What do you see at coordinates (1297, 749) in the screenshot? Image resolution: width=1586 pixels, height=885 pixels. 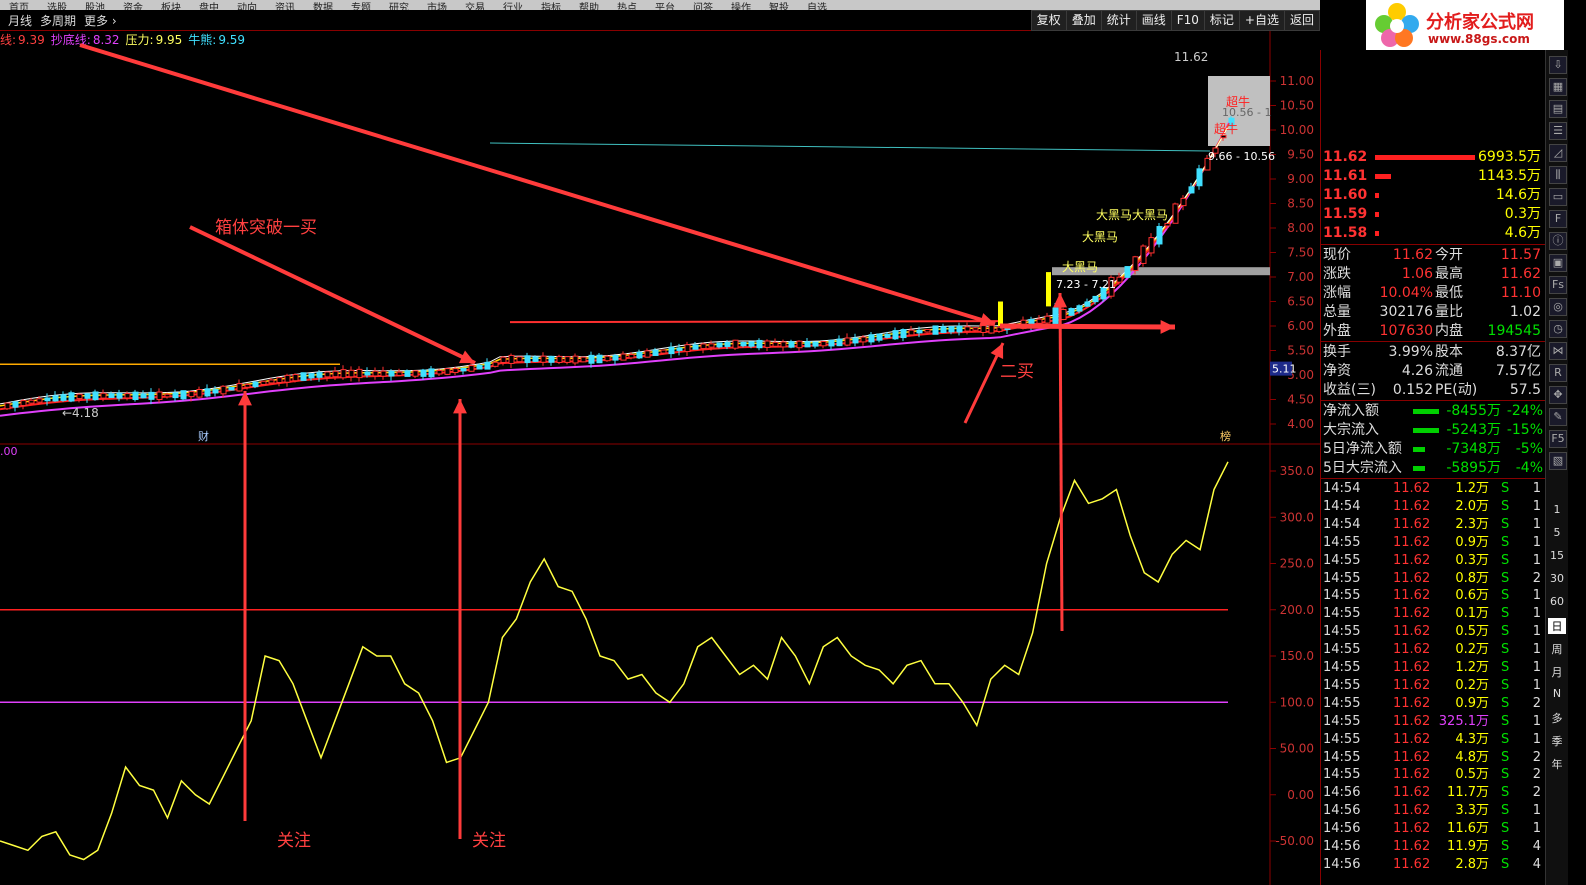 I see `osc-tick-label: 50.00` at bounding box center [1297, 749].